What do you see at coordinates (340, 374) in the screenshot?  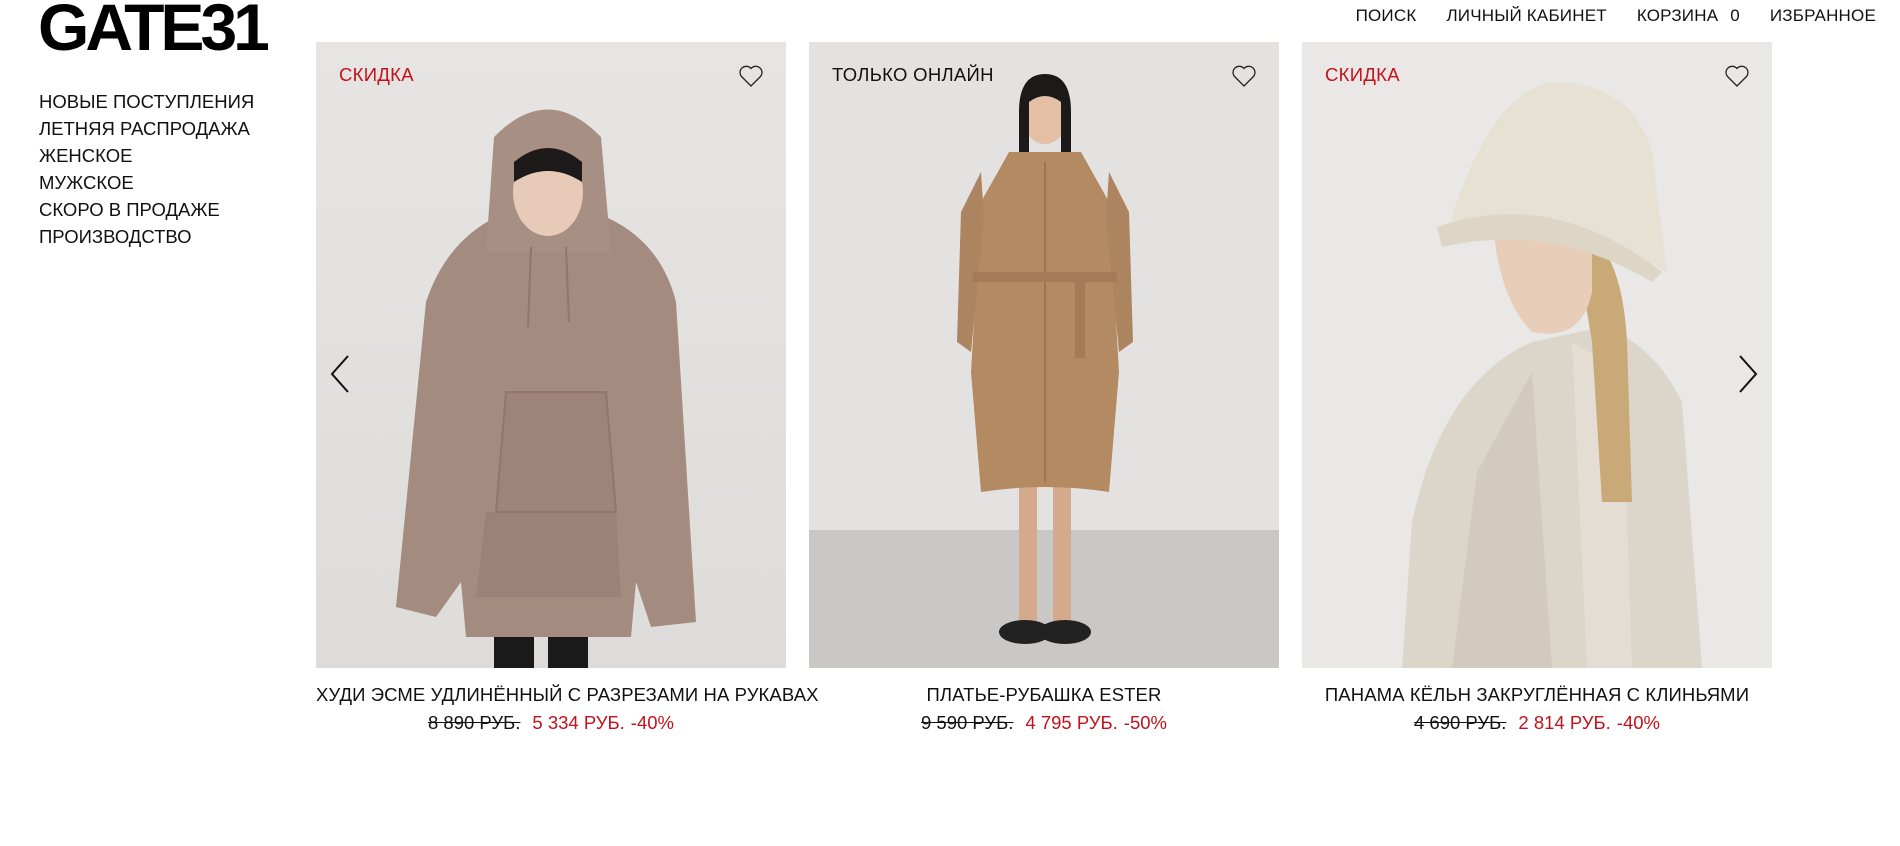 I see `chevron-left-icon` at bounding box center [340, 374].